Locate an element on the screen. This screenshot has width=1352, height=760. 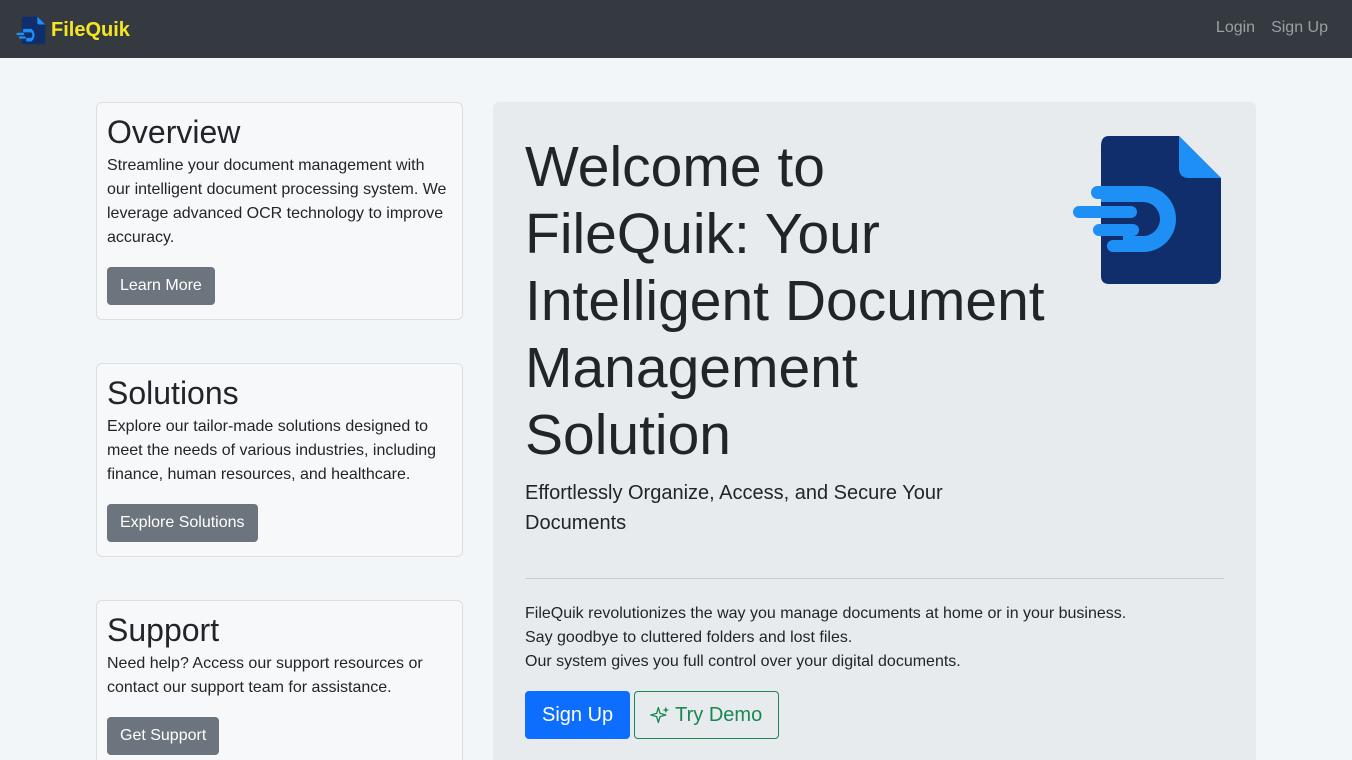
explore-solutions-button: Explore Solutions is located at coordinates (182, 523).